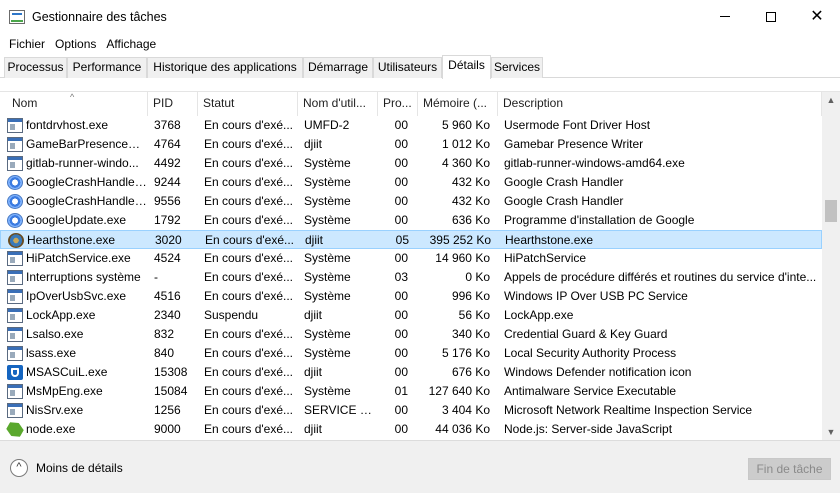 Image resolution: width=840 pixels, height=493 pixels. What do you see at coordinates (817, 16) in the screenshot?
I see `close-button: ✕` at bounding box center [817, 16].